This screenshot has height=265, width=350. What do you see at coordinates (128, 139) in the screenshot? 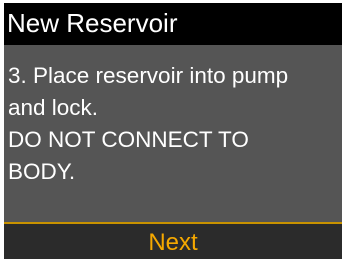
I see `instruction-line-3: DO NOT CONNECT TO` at bounding box center [128, 139].